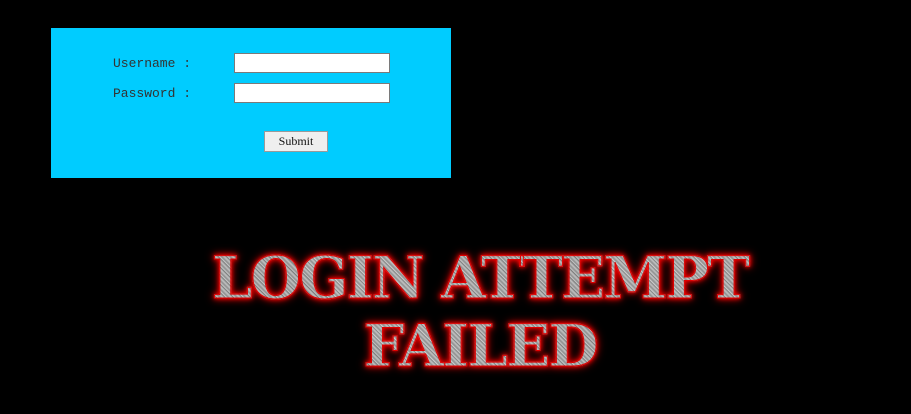 The image size is (911, 414). What do you see at coordinates (481, 346) in the screenshot?
I see `login-failed-line-2: FAILED` at bounding box center [481, 346].